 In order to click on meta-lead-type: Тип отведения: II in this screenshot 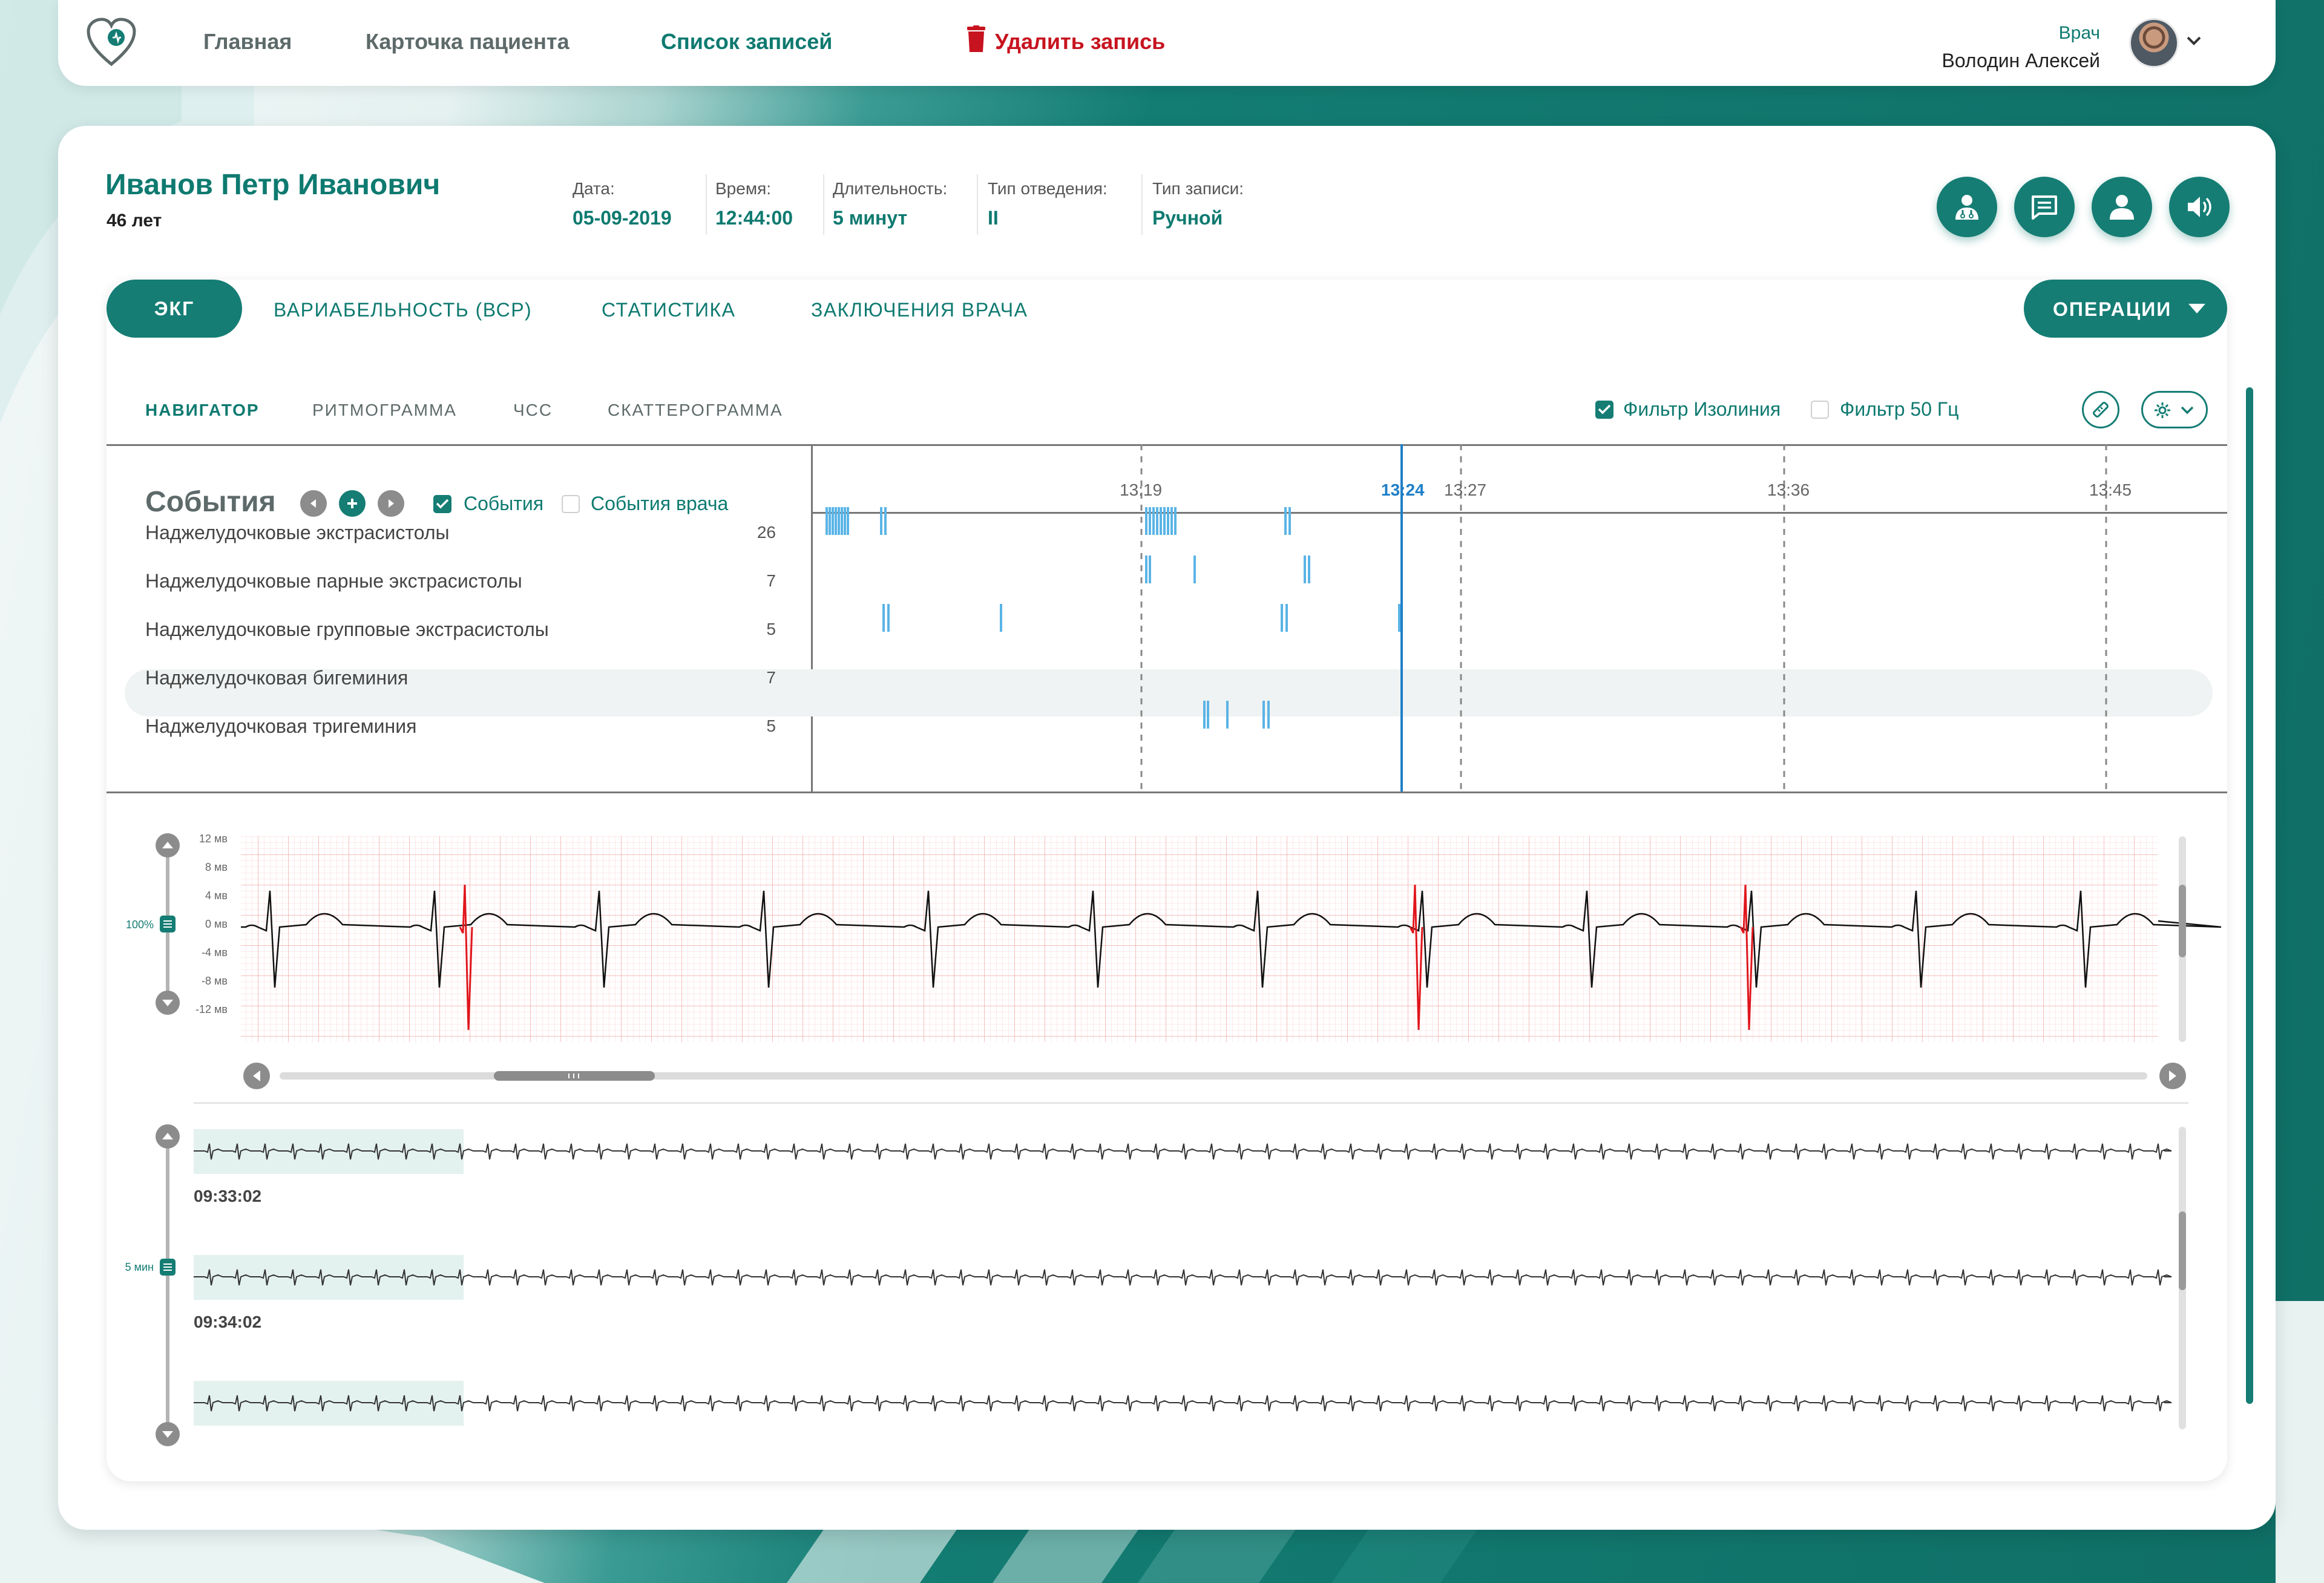, I will do `click(1048, 204)`.